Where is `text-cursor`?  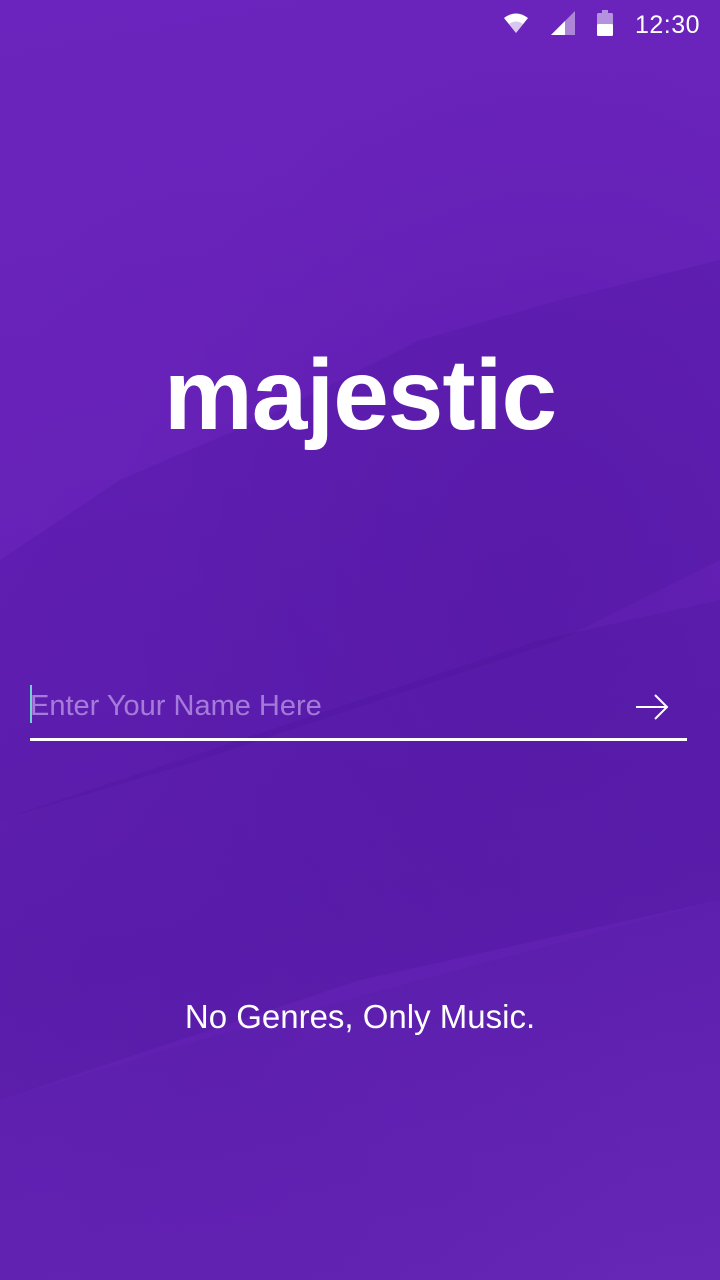 text-cursor is located at coordinates (31, 704).